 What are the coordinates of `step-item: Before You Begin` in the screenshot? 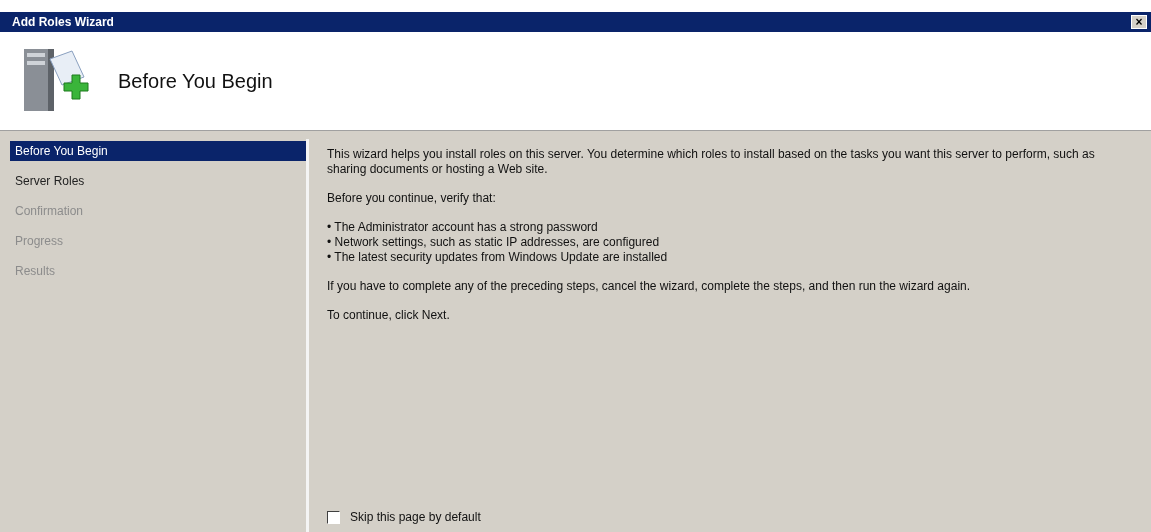 It's located at (158, 151).